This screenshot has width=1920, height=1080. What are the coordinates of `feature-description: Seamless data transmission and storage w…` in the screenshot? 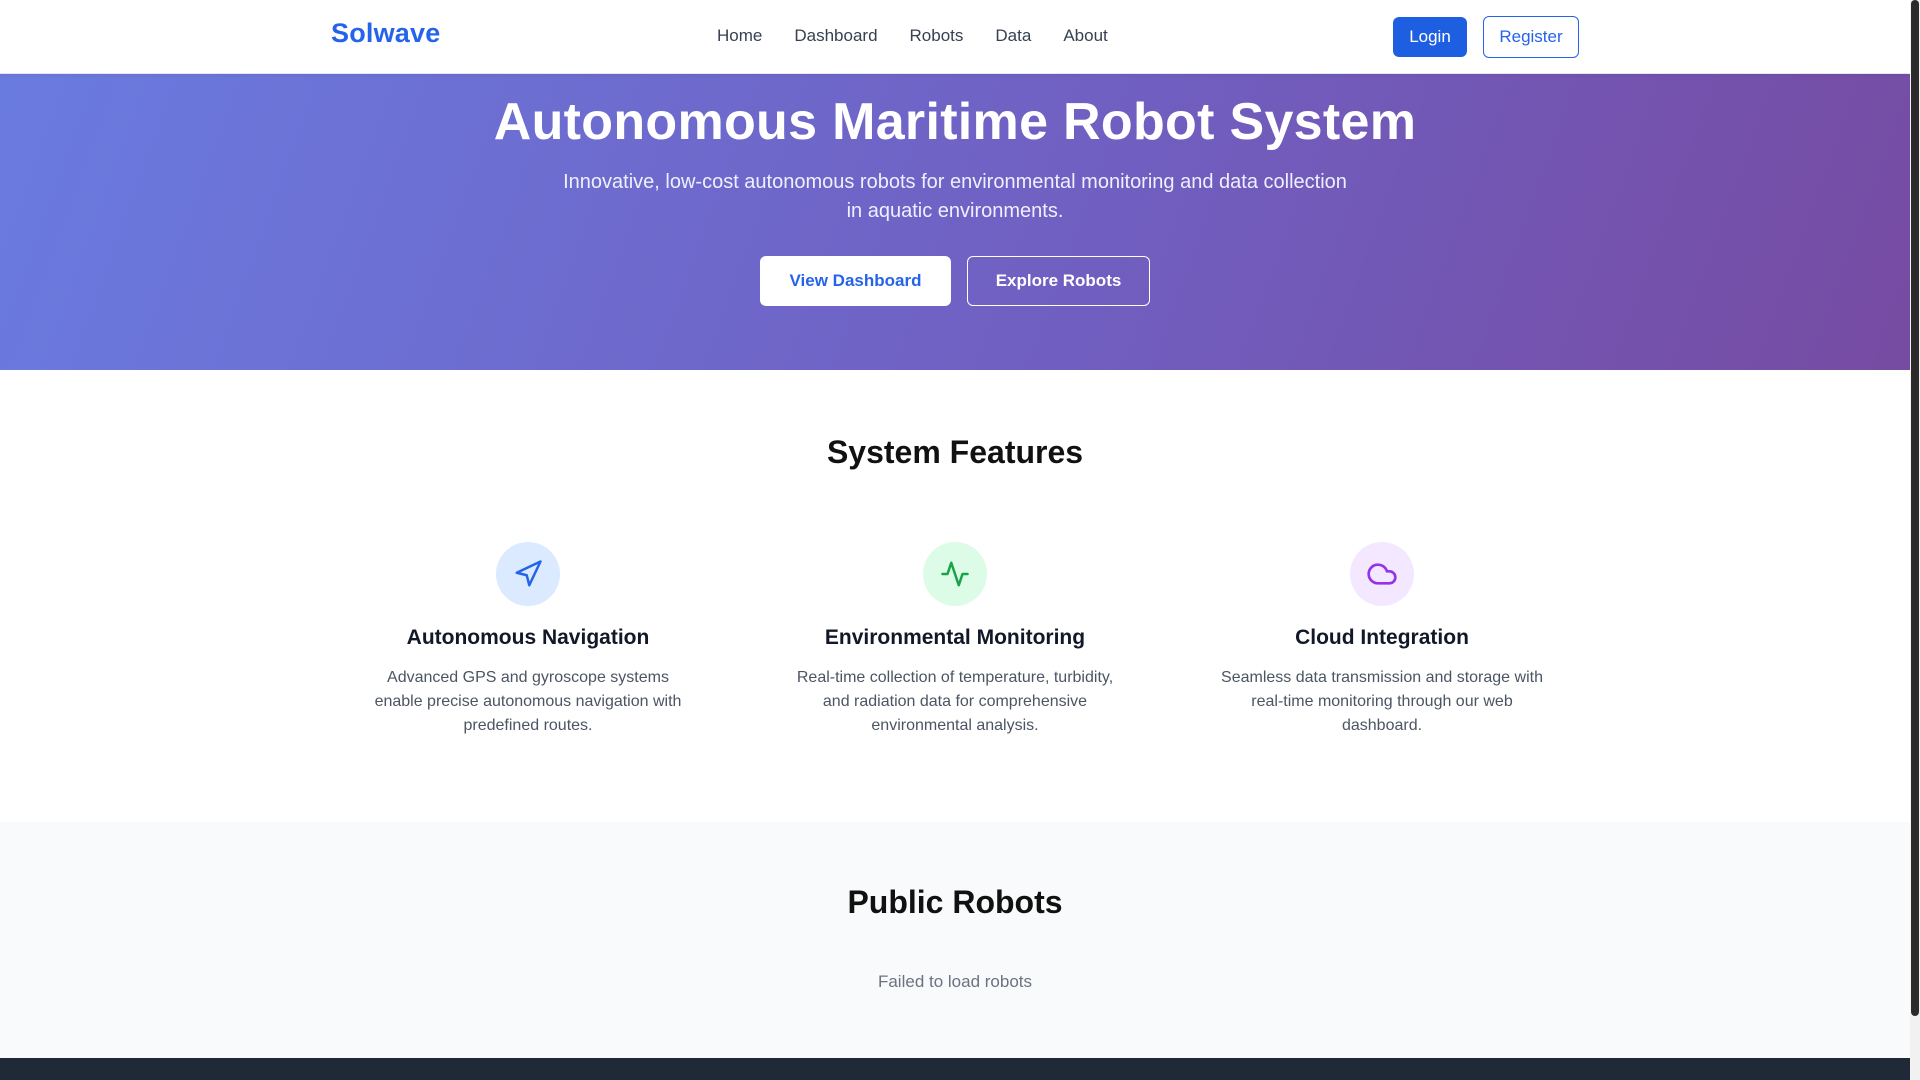 It's located at (1382, 701).